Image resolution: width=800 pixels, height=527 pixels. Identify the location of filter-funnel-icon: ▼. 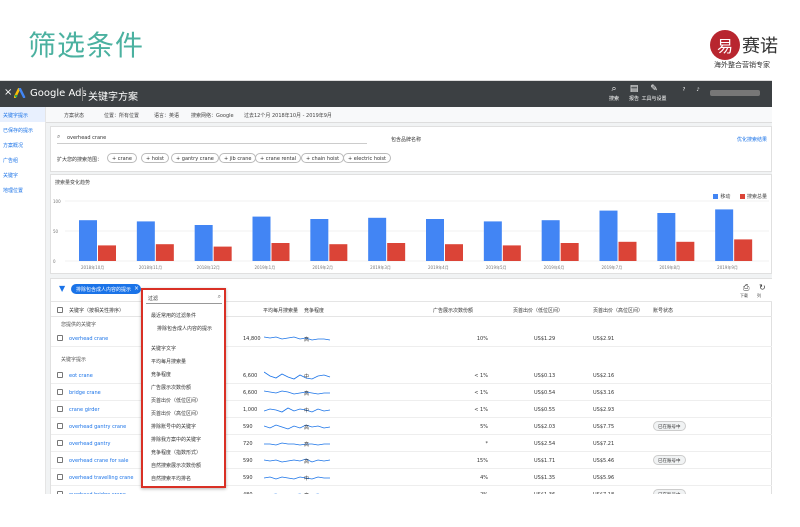
(62, 288).